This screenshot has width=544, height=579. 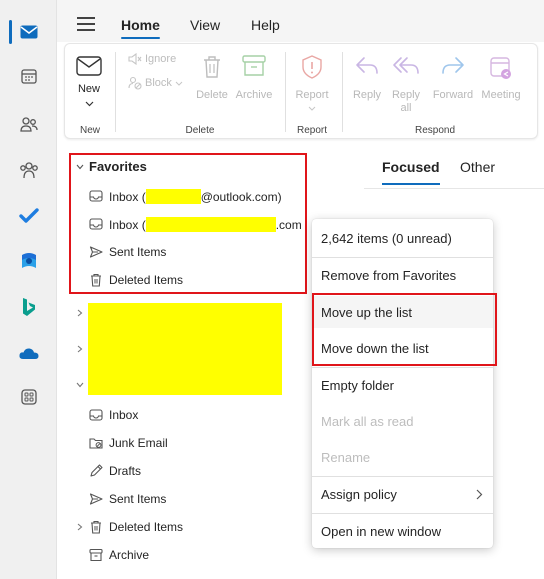 I want to click on bing-app-icon, so click(x=28, y=307).